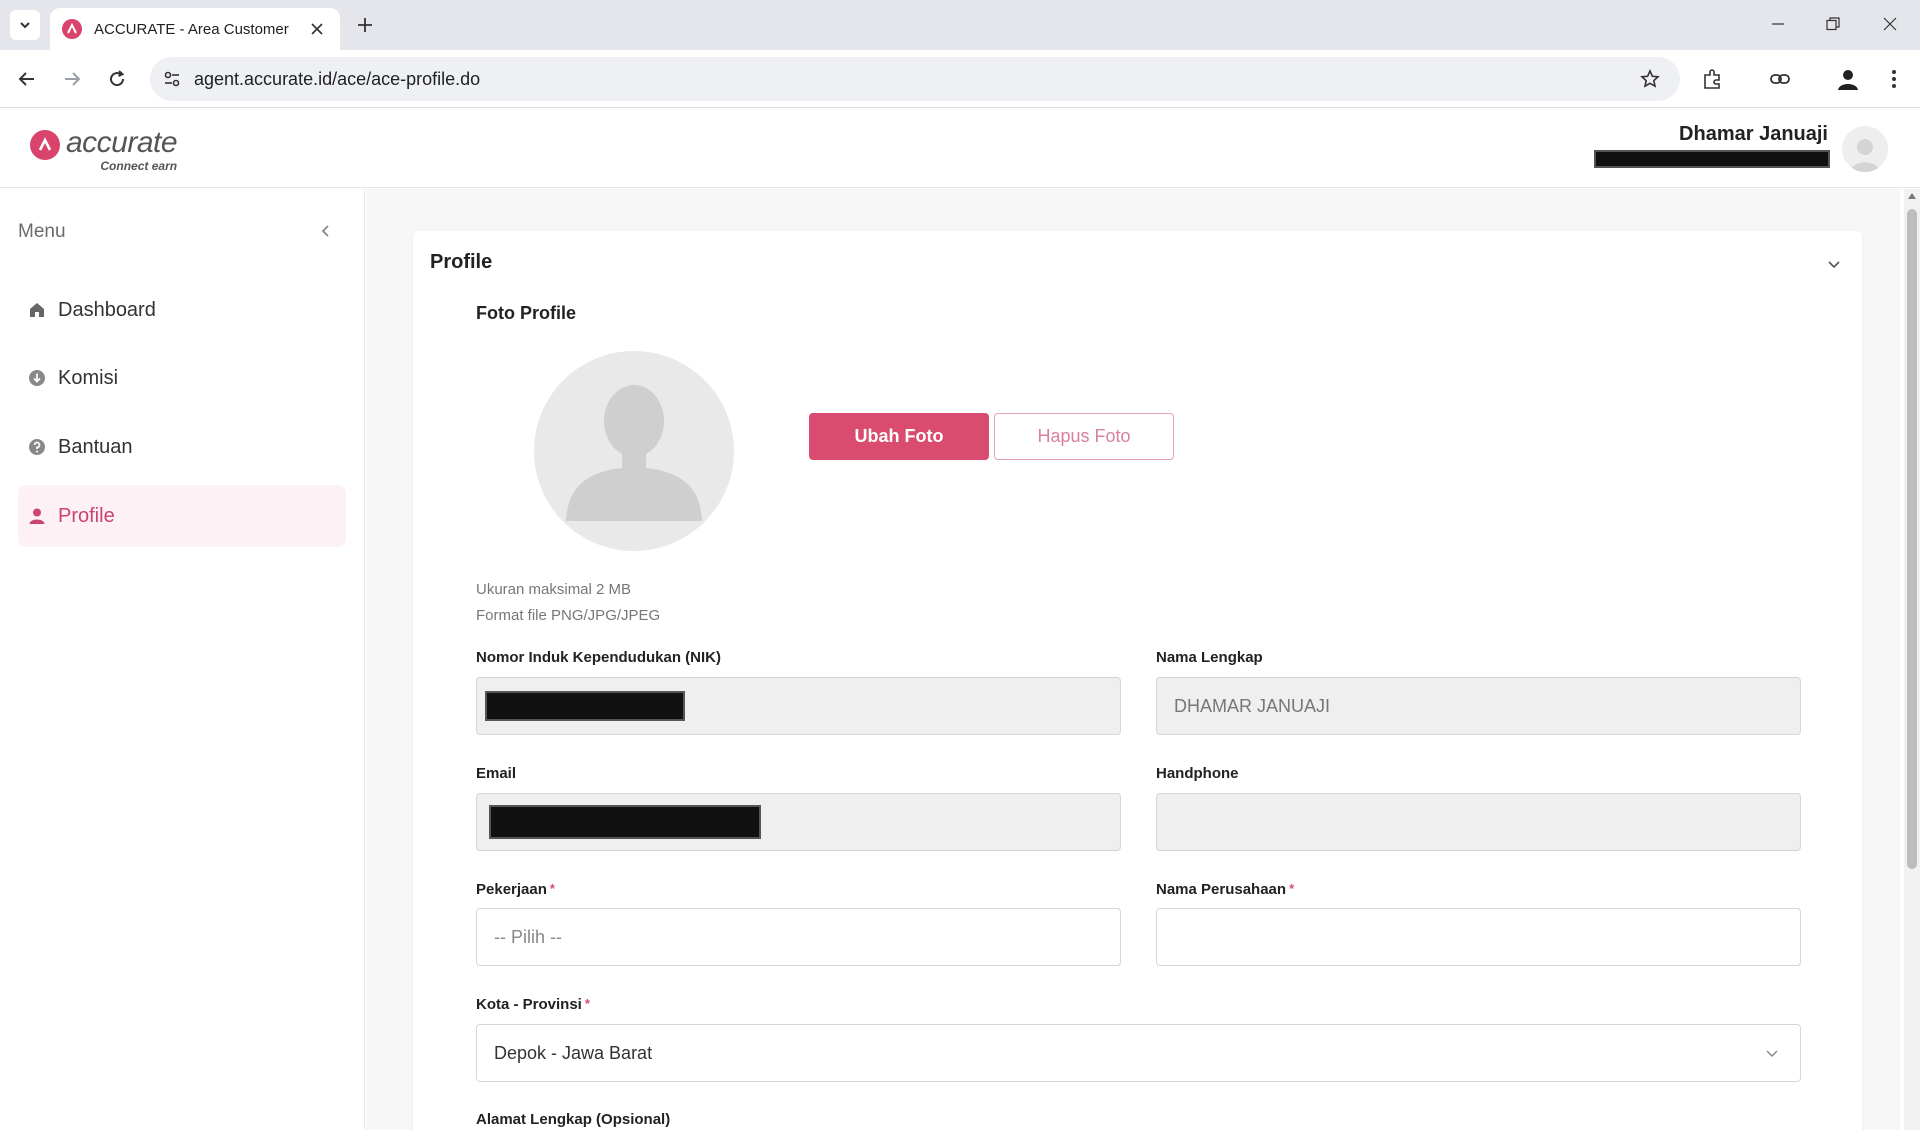 Image resolution: width=1920 pixels, height=1130 pixels. I want to click on accurate-logo-icon, so click(45, 145).